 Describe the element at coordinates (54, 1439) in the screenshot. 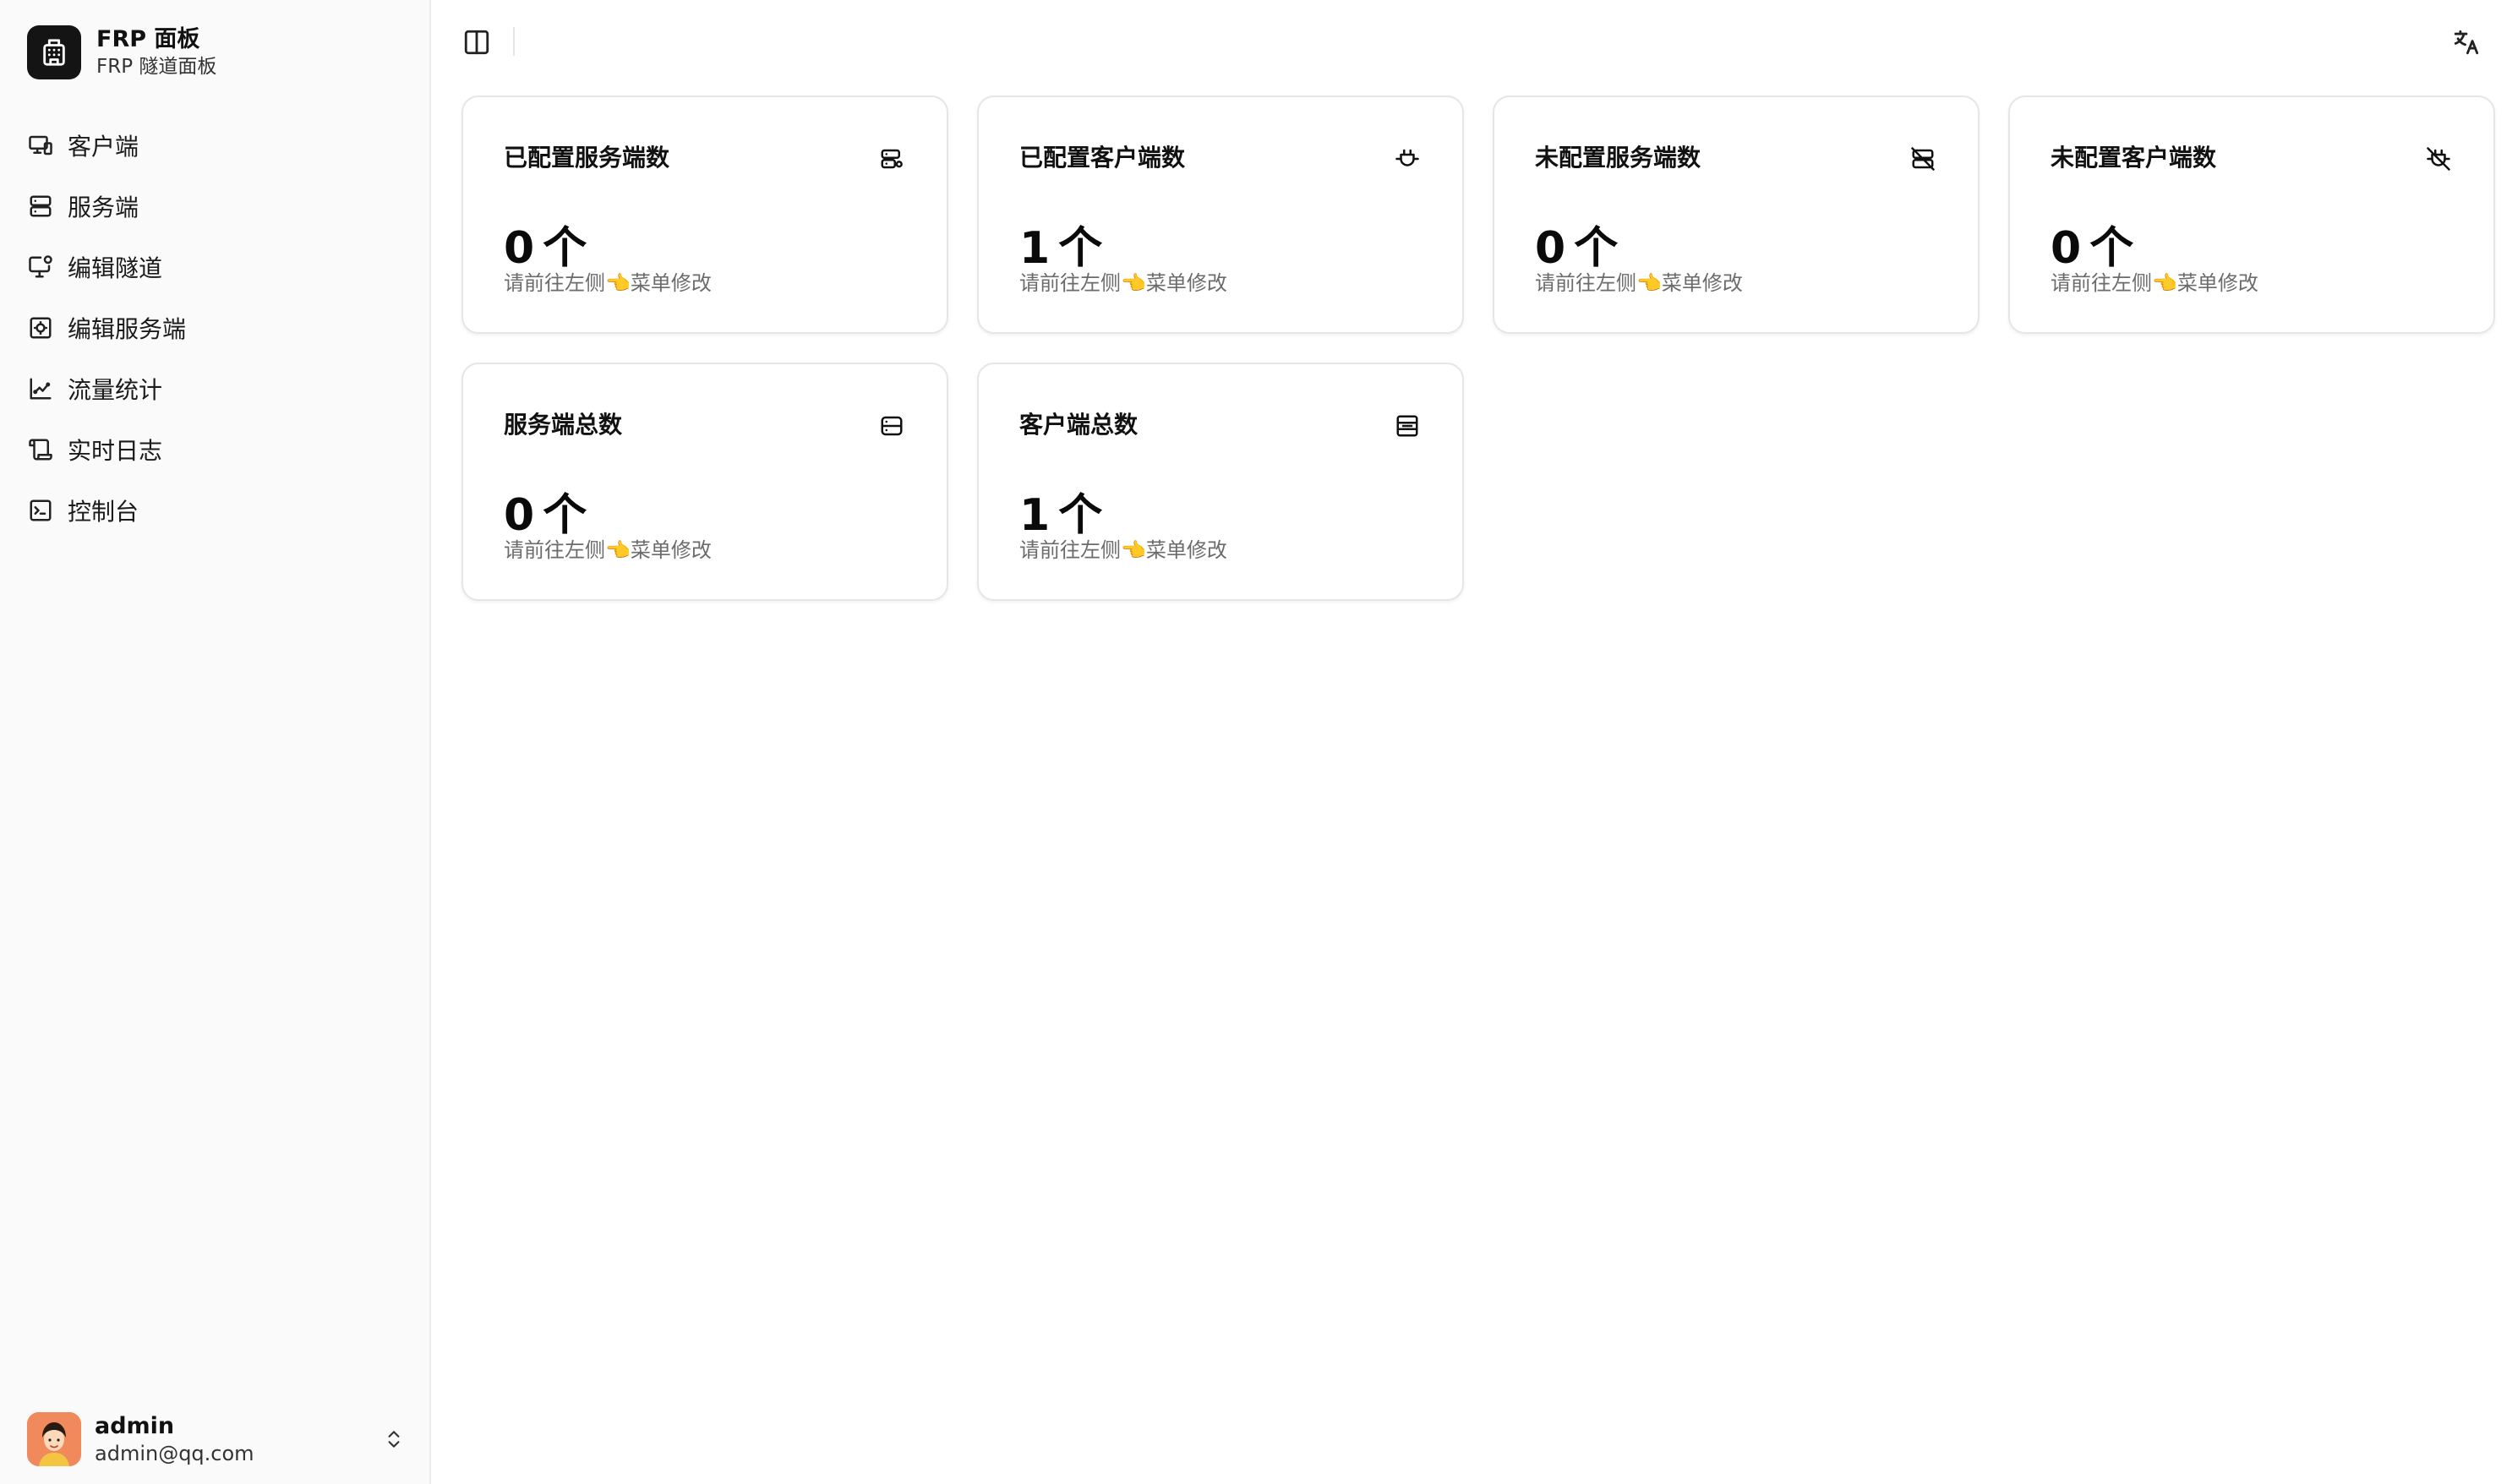

I see `avatar` at that location.